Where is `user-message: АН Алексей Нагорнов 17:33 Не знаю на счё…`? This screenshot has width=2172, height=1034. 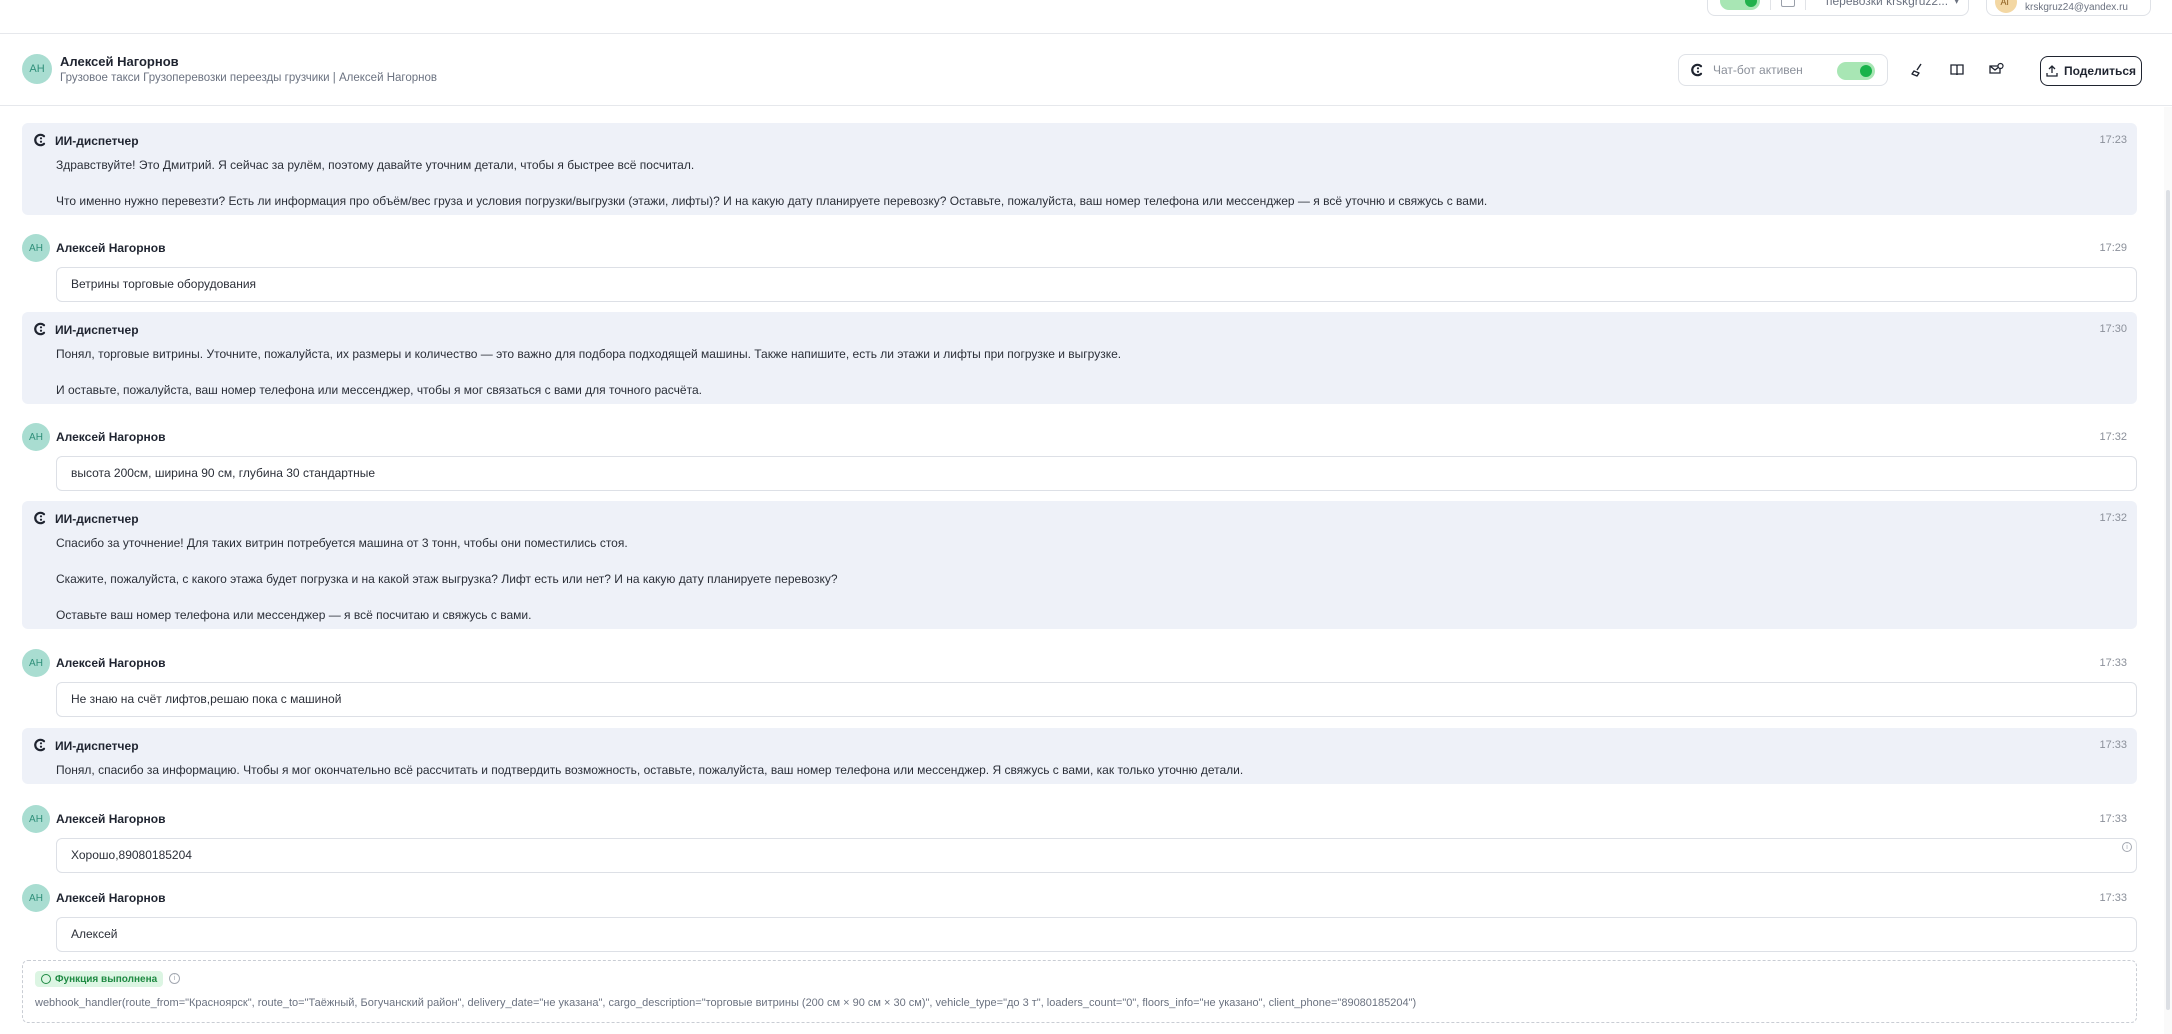
user-message: АН Алексей Нагорнов 17:33 Не знаю на счё… is located at coordinates (1079, 684).